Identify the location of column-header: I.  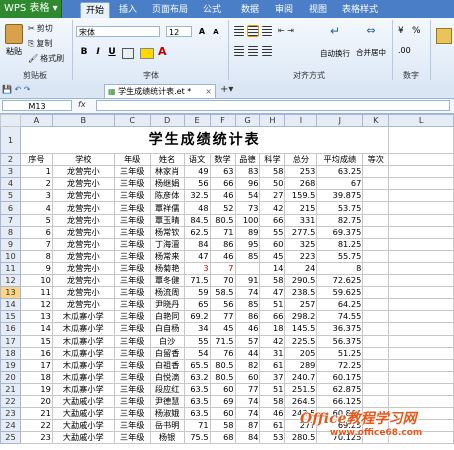
(301, 121).